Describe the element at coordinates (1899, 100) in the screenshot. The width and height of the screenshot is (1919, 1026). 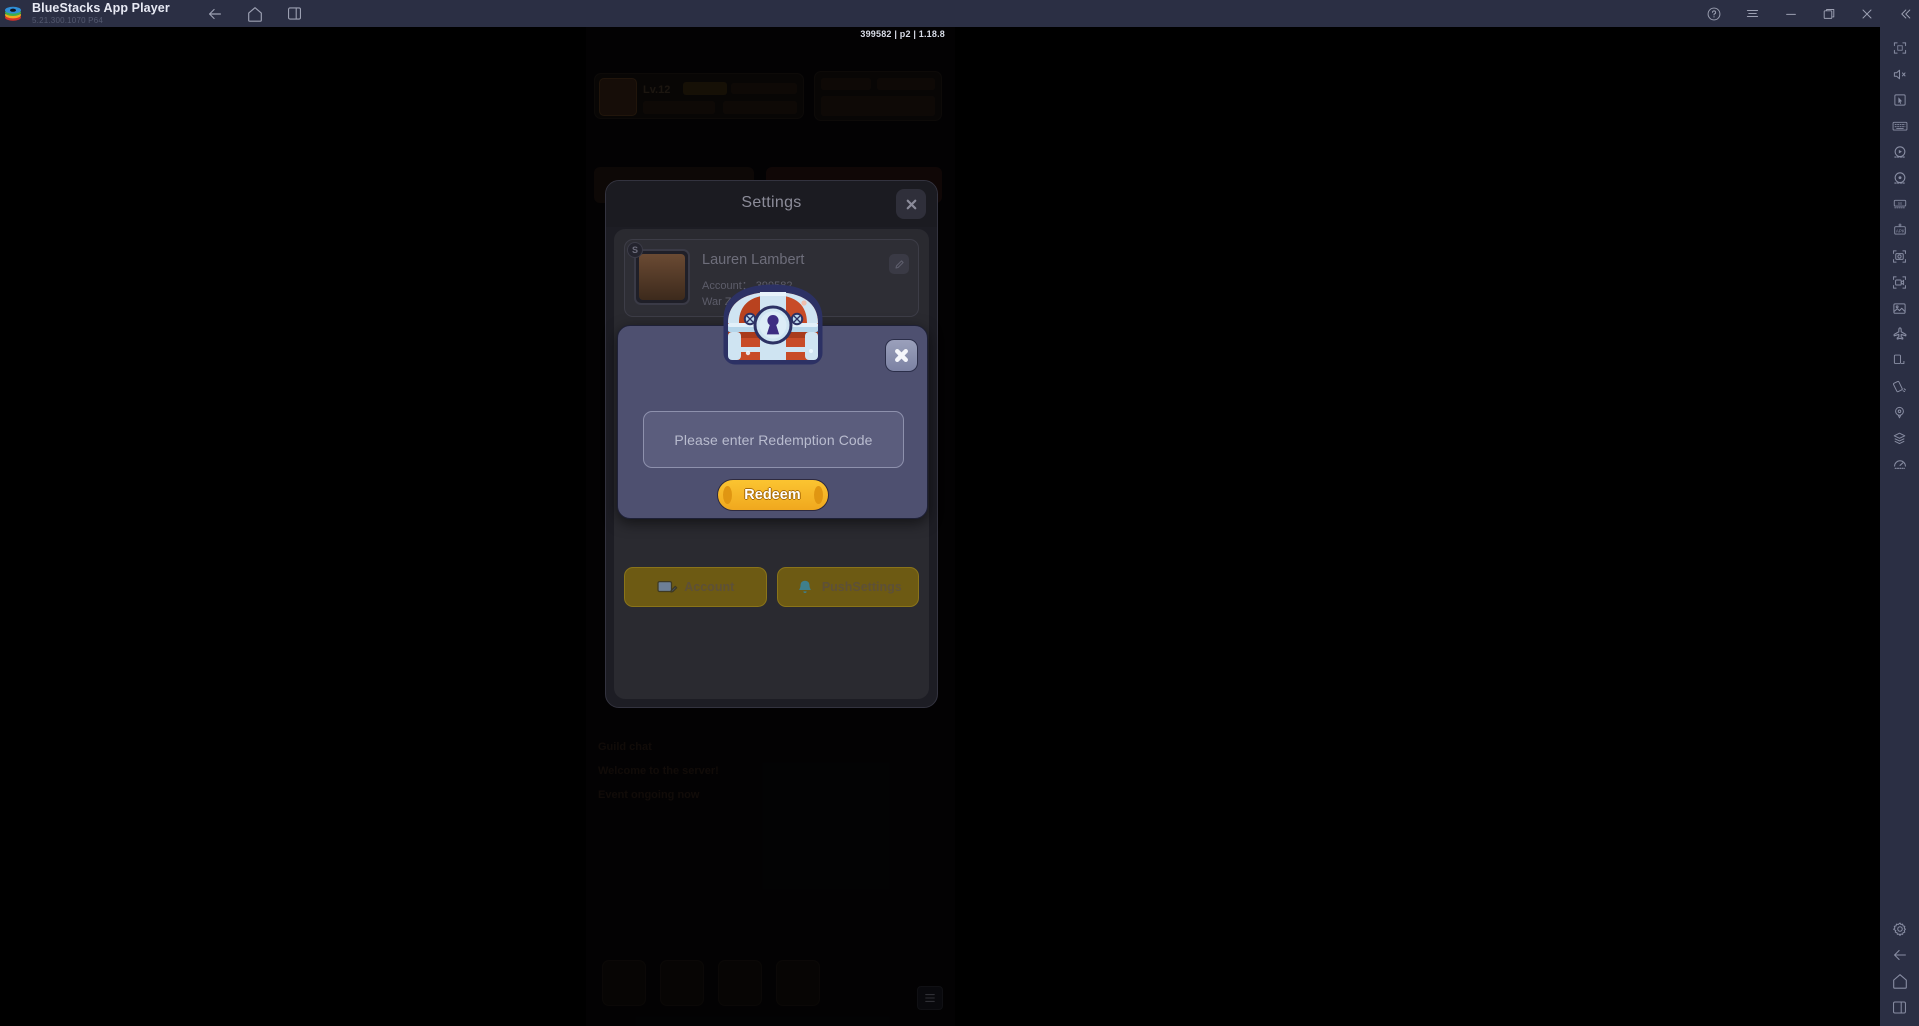
I see `cursor-icon` at that location.